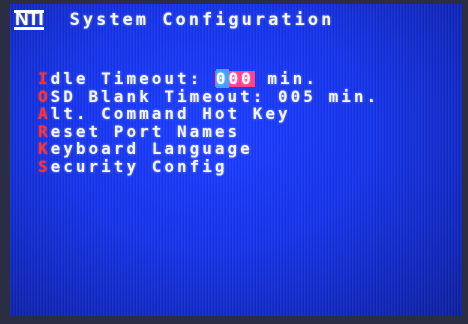 This screenshot has height=324, width=468. I want to click on menu-item-keyboard-language: Keyboard Language, so click(208, 149).